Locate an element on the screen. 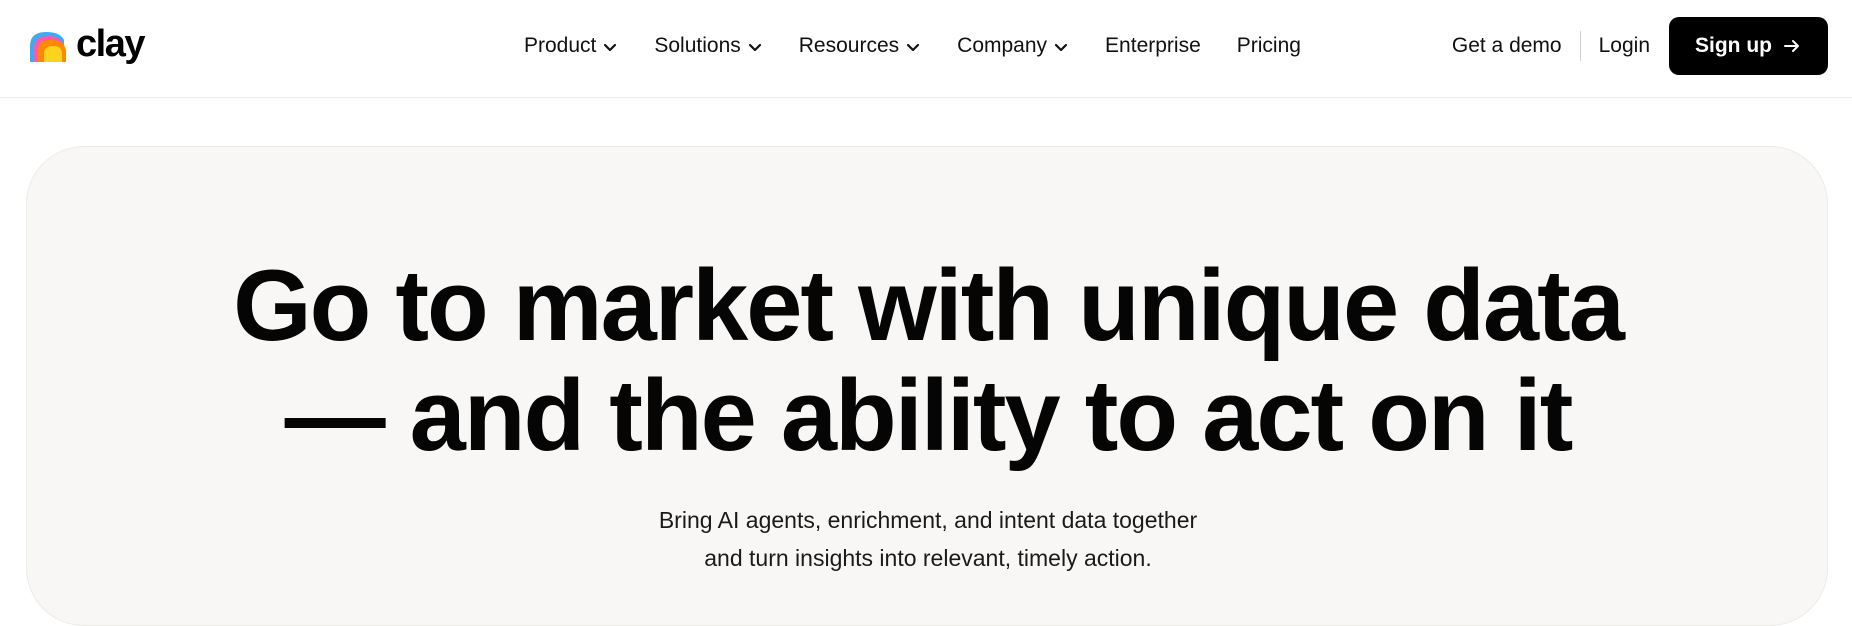 The width and height of the screenshot is (1852, 626). clay-logo: clay is located at coordinates (85, 44).